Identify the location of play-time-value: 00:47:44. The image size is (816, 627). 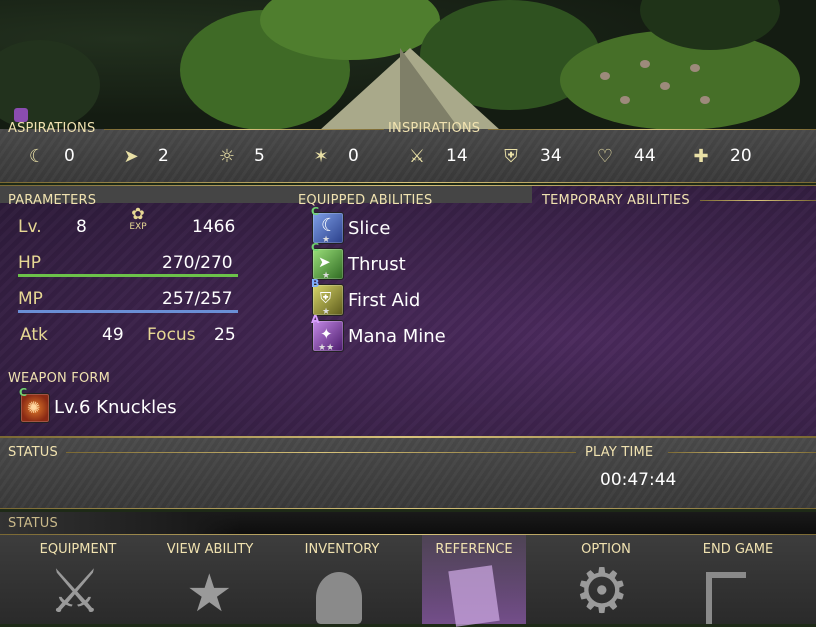
(638, 480).